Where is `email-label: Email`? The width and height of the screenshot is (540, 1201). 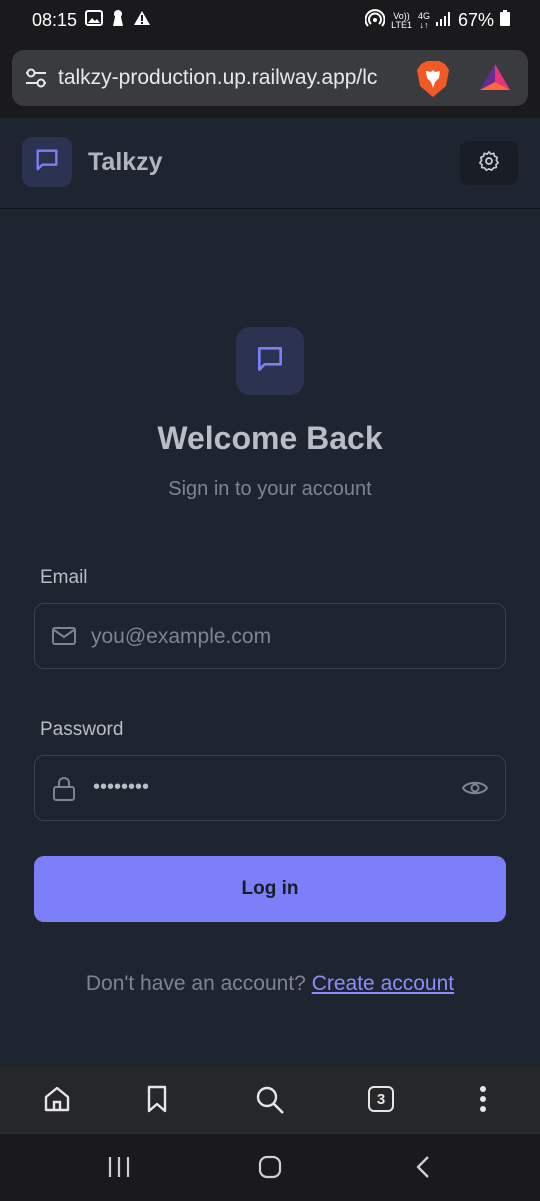
email-label: Email is located at coordinates (64, 577).